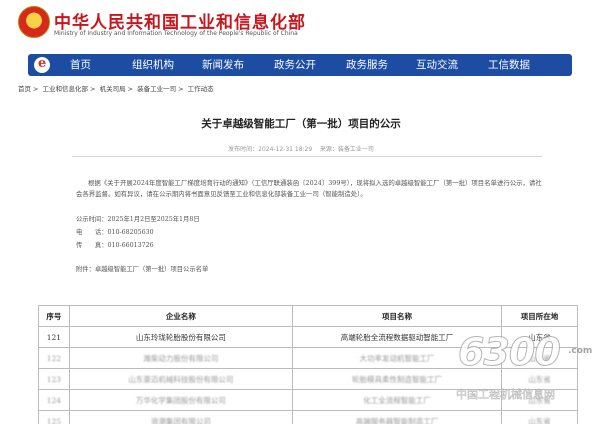 This screenshot has width=600, height=424. I want to click on cell-company: 万华化学集团股份有限公司, so click(181, 400).